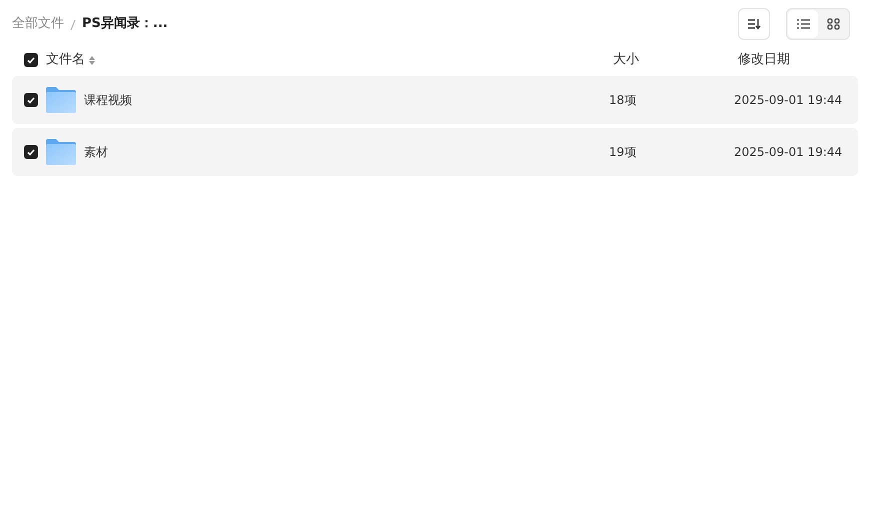 The image size is (874, 514). What do you see at coordinates (435, 152) in the screenshot?
I see `file-row: 素材 19项 2025-09-01 19:44` at bounding box center [435, 152].